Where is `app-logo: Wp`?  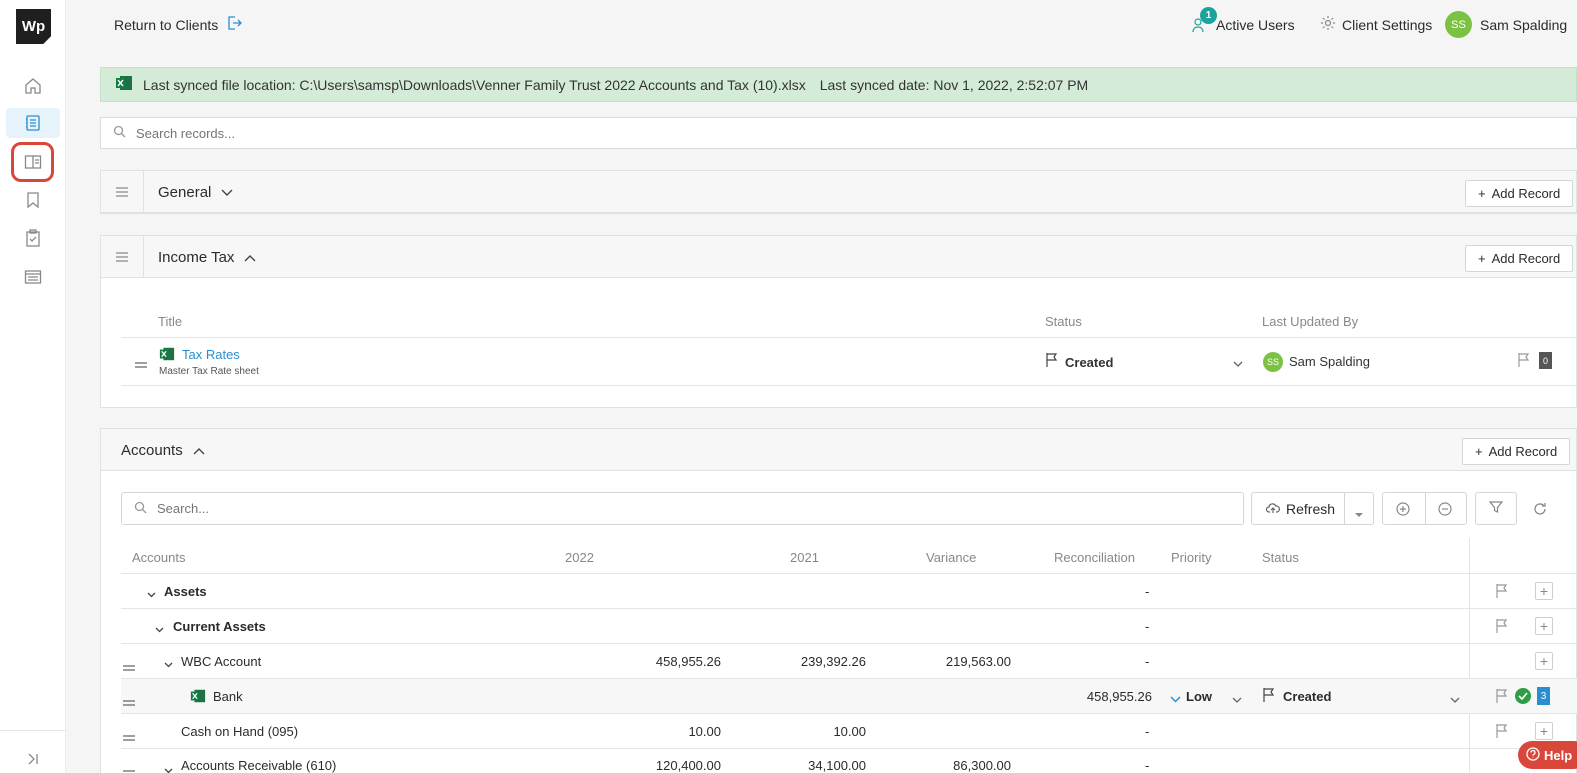 app-logo: Wp is located at coordinates (33, 26).